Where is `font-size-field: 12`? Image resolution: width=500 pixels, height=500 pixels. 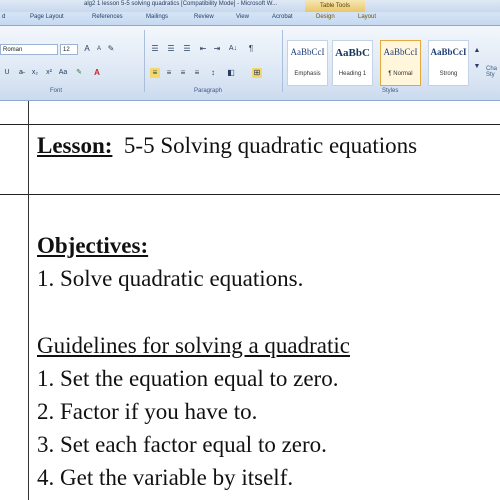 font-size-field: 12 is located at coordinates (69, 49).